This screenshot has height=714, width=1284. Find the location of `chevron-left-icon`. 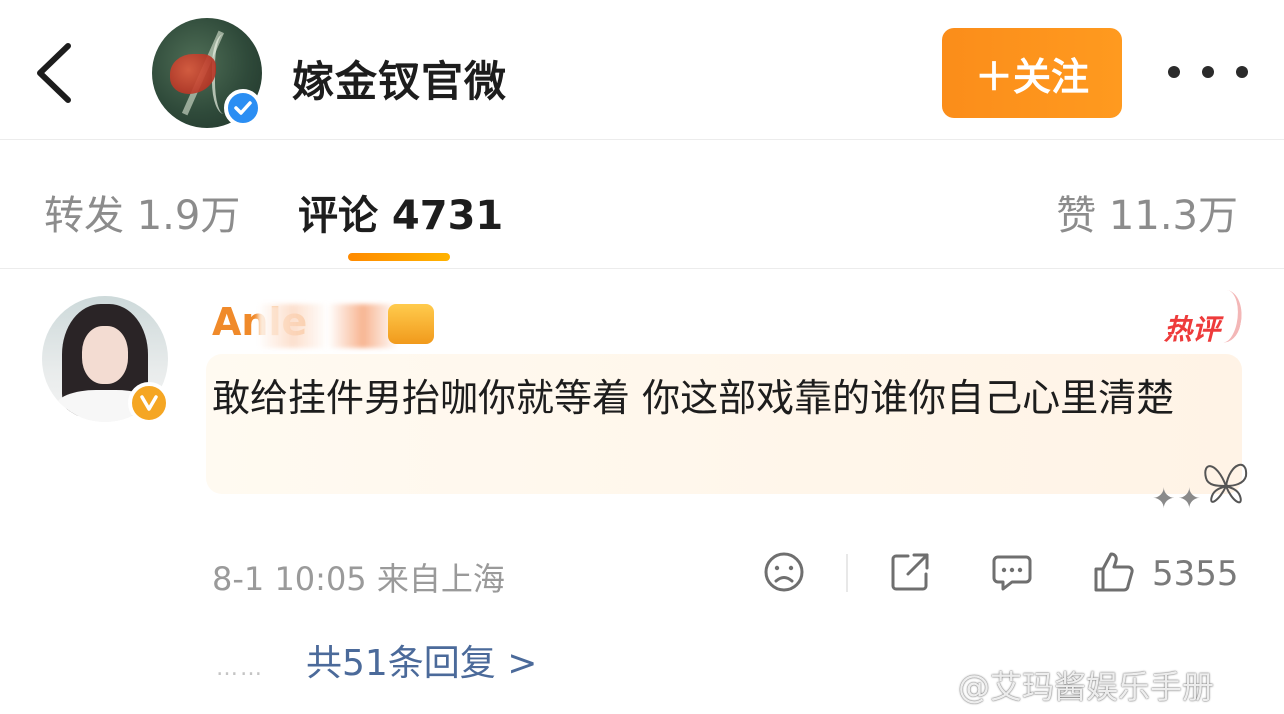

chevron-left-icon is located at coordinates (54, 73).